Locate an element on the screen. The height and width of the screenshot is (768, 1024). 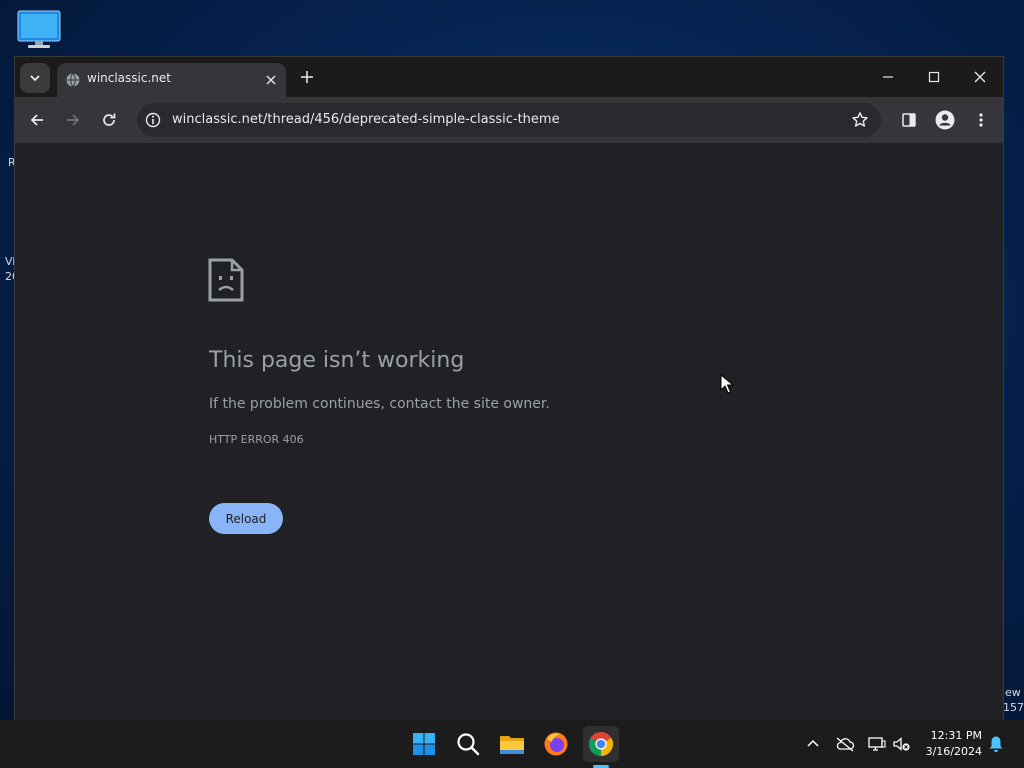
chevron-down-icon is located at coordinates (35, 78).